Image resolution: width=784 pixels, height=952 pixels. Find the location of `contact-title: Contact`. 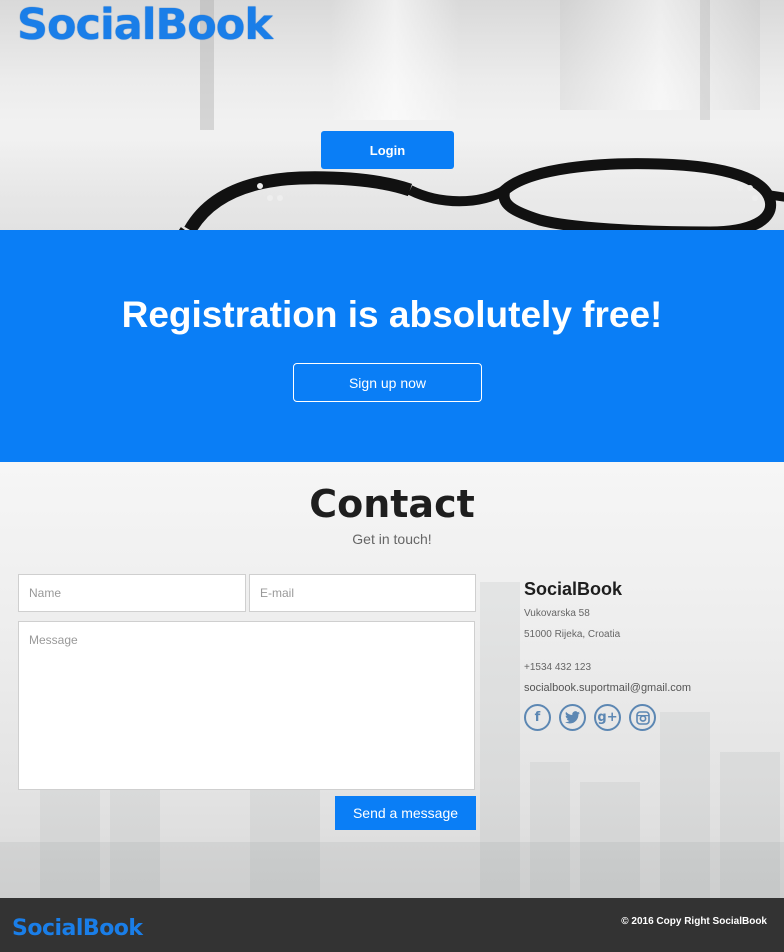

contact-title: Contact is located at coordinates (392, 504).